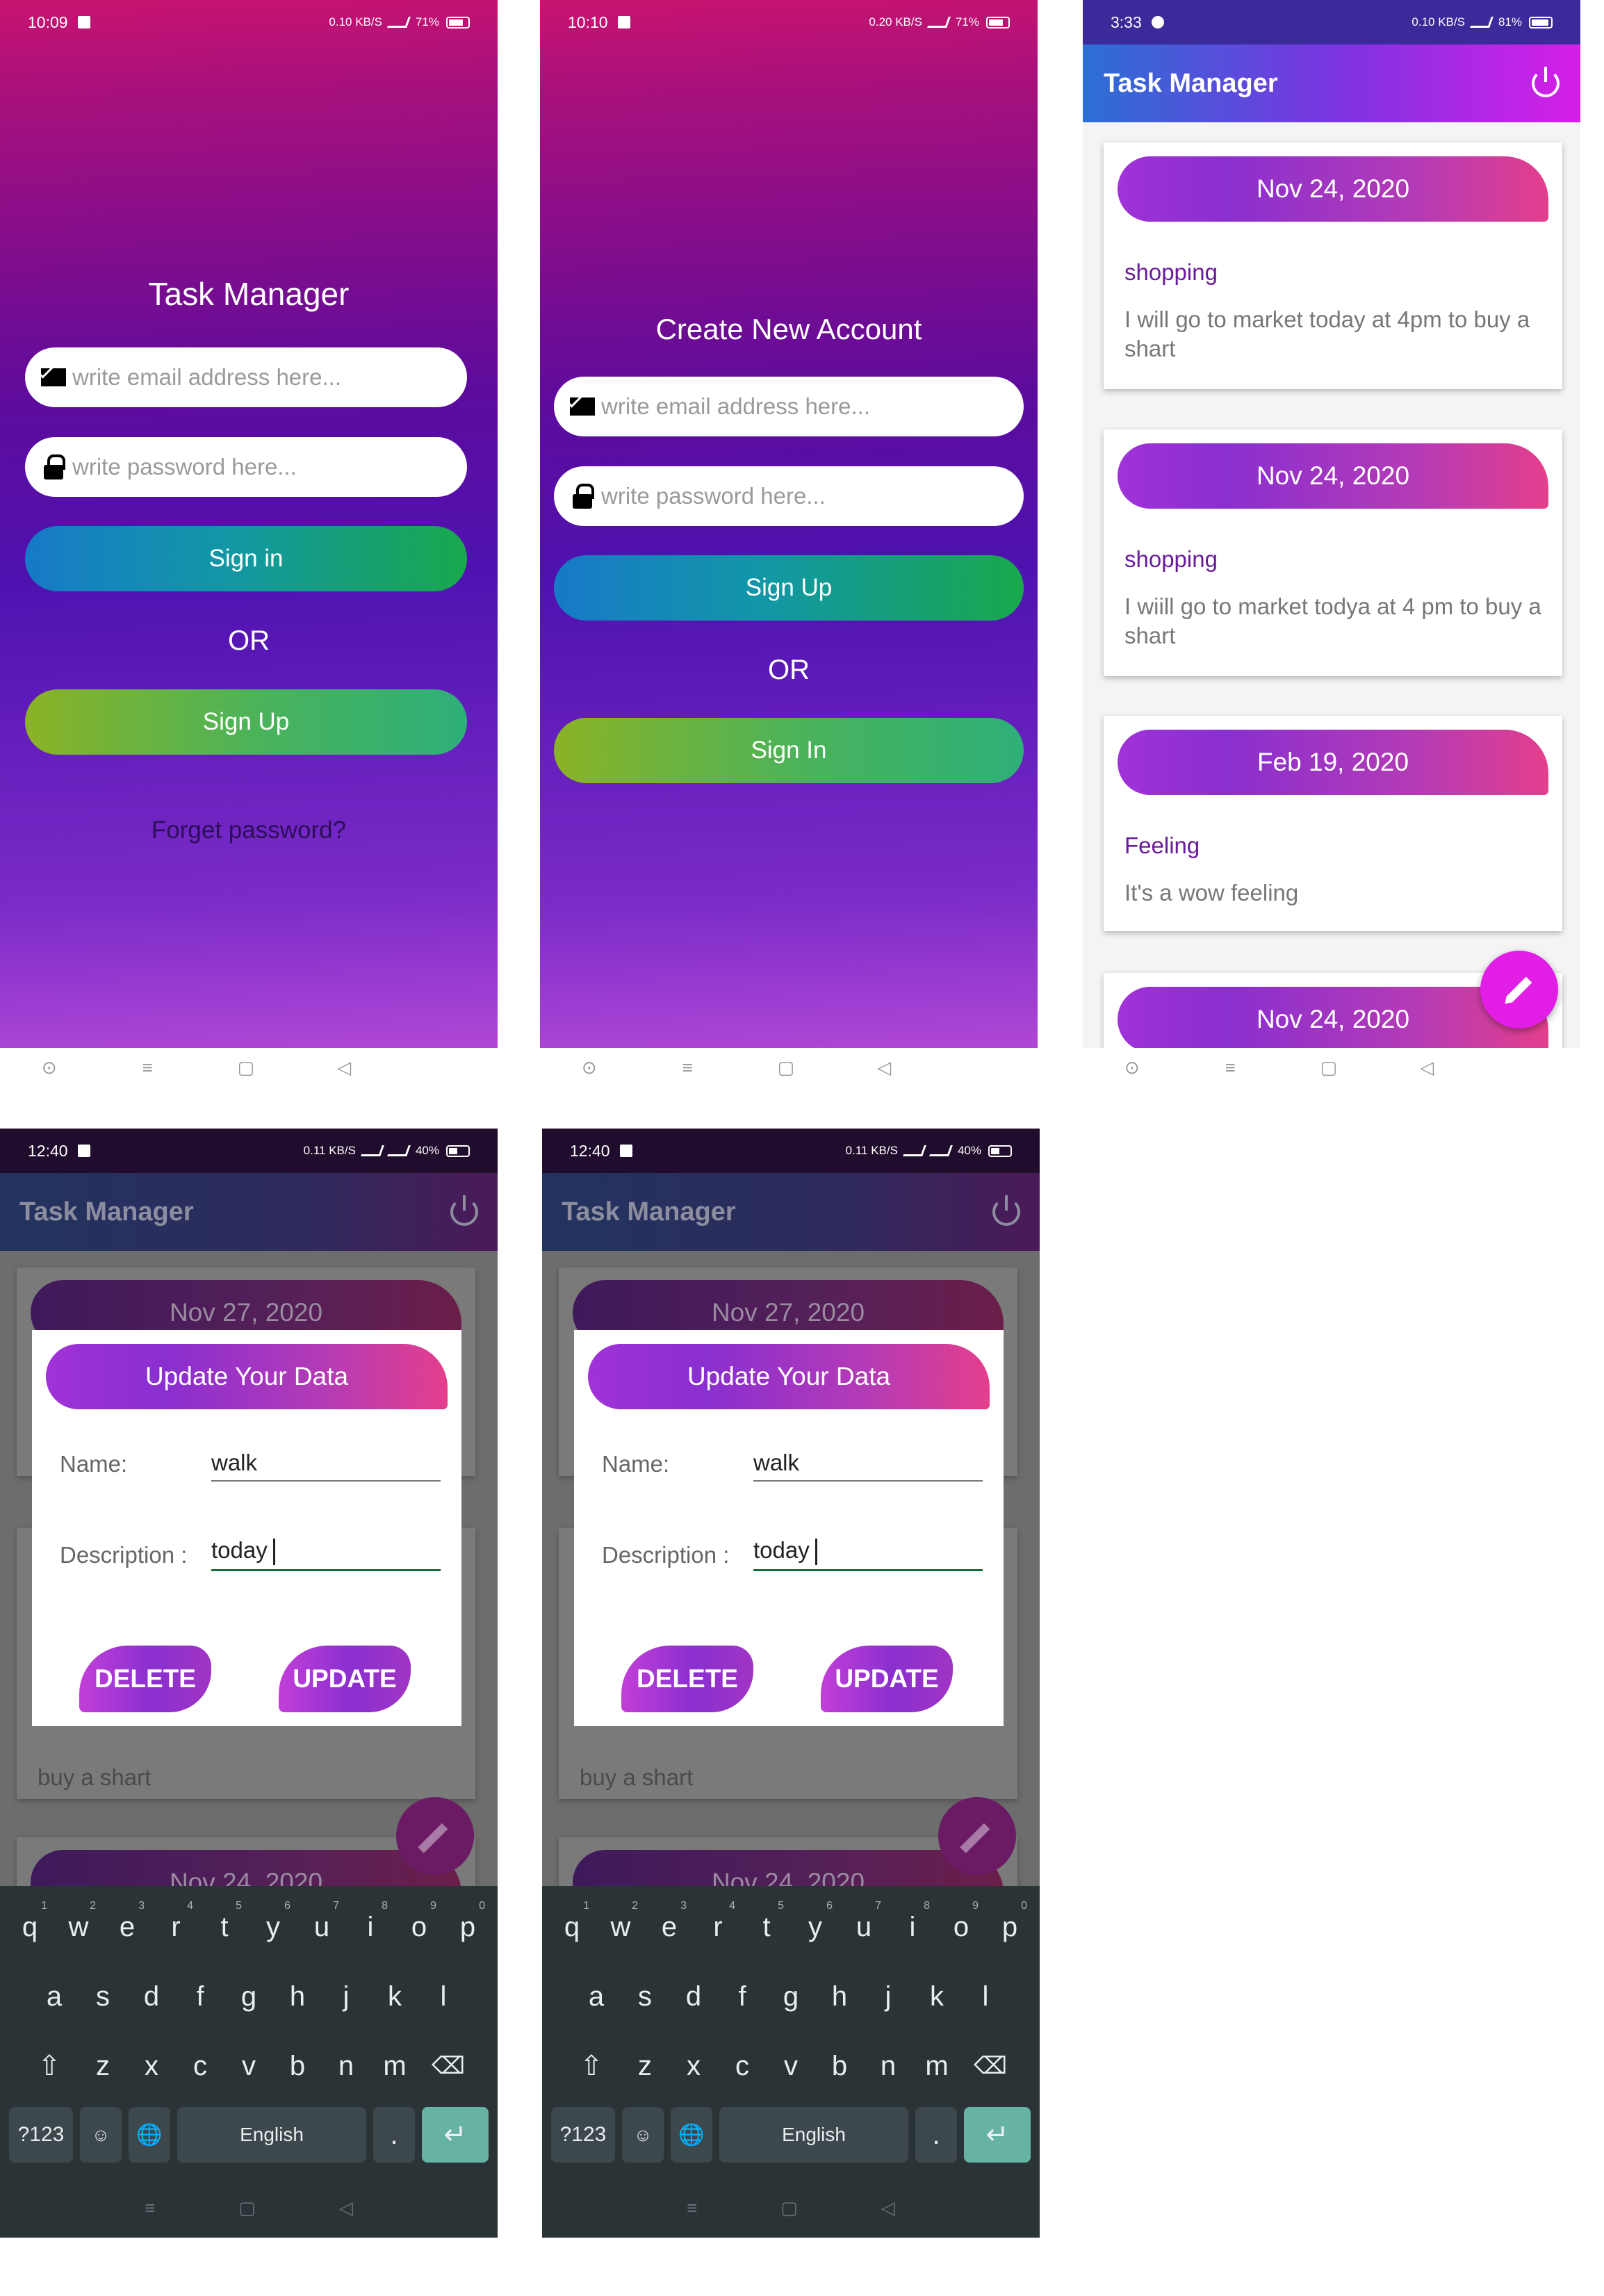 The image size is (1604, 2296). I want to click on globe-key-icon: 🌐, so click(149, 2135).